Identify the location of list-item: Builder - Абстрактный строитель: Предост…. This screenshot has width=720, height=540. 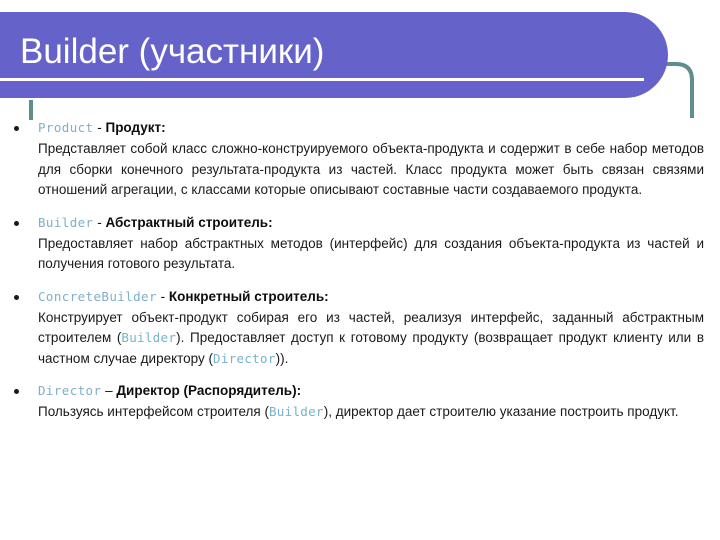
(360, 244).